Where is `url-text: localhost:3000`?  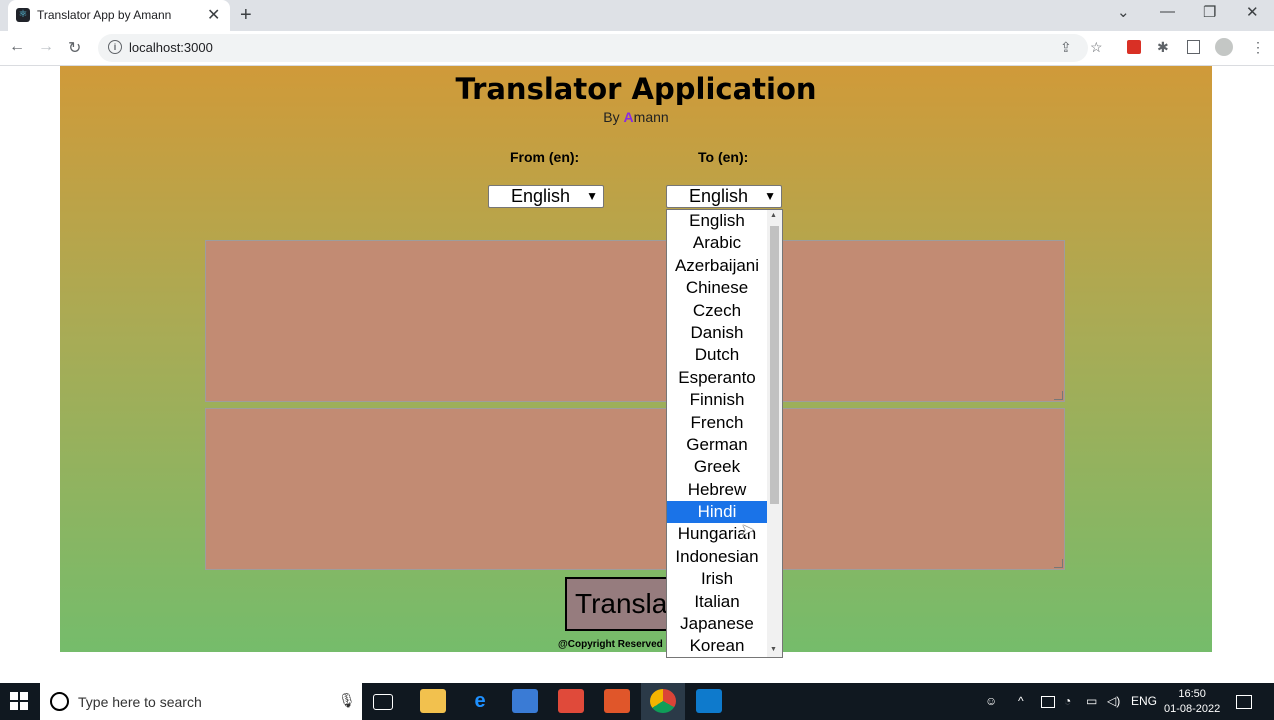 url-text: localhost:3000 is located at coordinates (171, 47).